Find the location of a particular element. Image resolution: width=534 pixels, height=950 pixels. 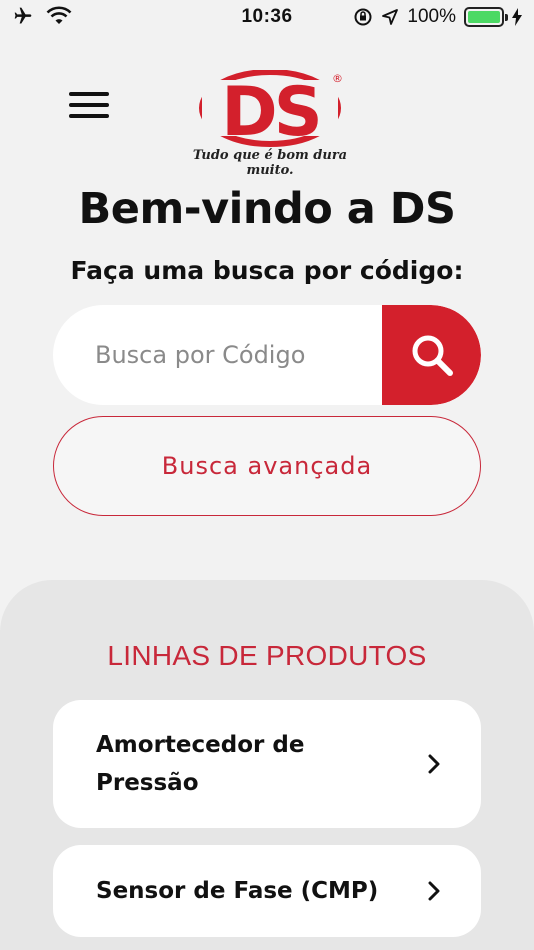

product-item-sensor-fase: Sensor de Fase (CMP) is located at coordinates (267, 891).